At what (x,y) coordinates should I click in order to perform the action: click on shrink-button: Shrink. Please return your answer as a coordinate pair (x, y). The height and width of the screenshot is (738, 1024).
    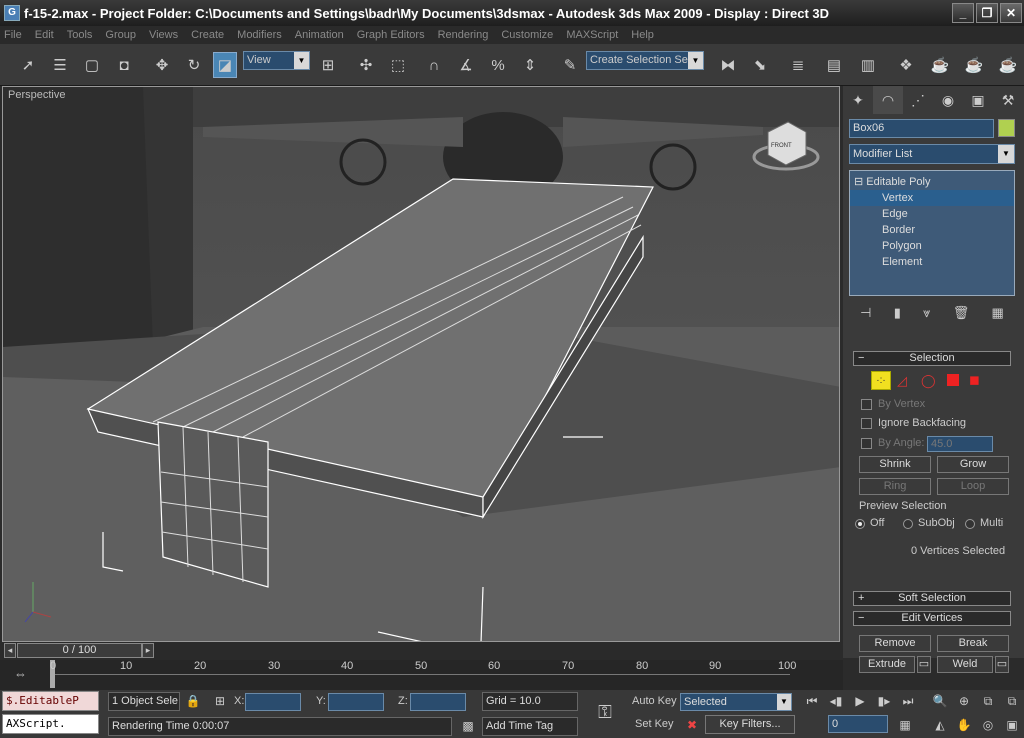
    Looking at the image, I should click on (895, 464).